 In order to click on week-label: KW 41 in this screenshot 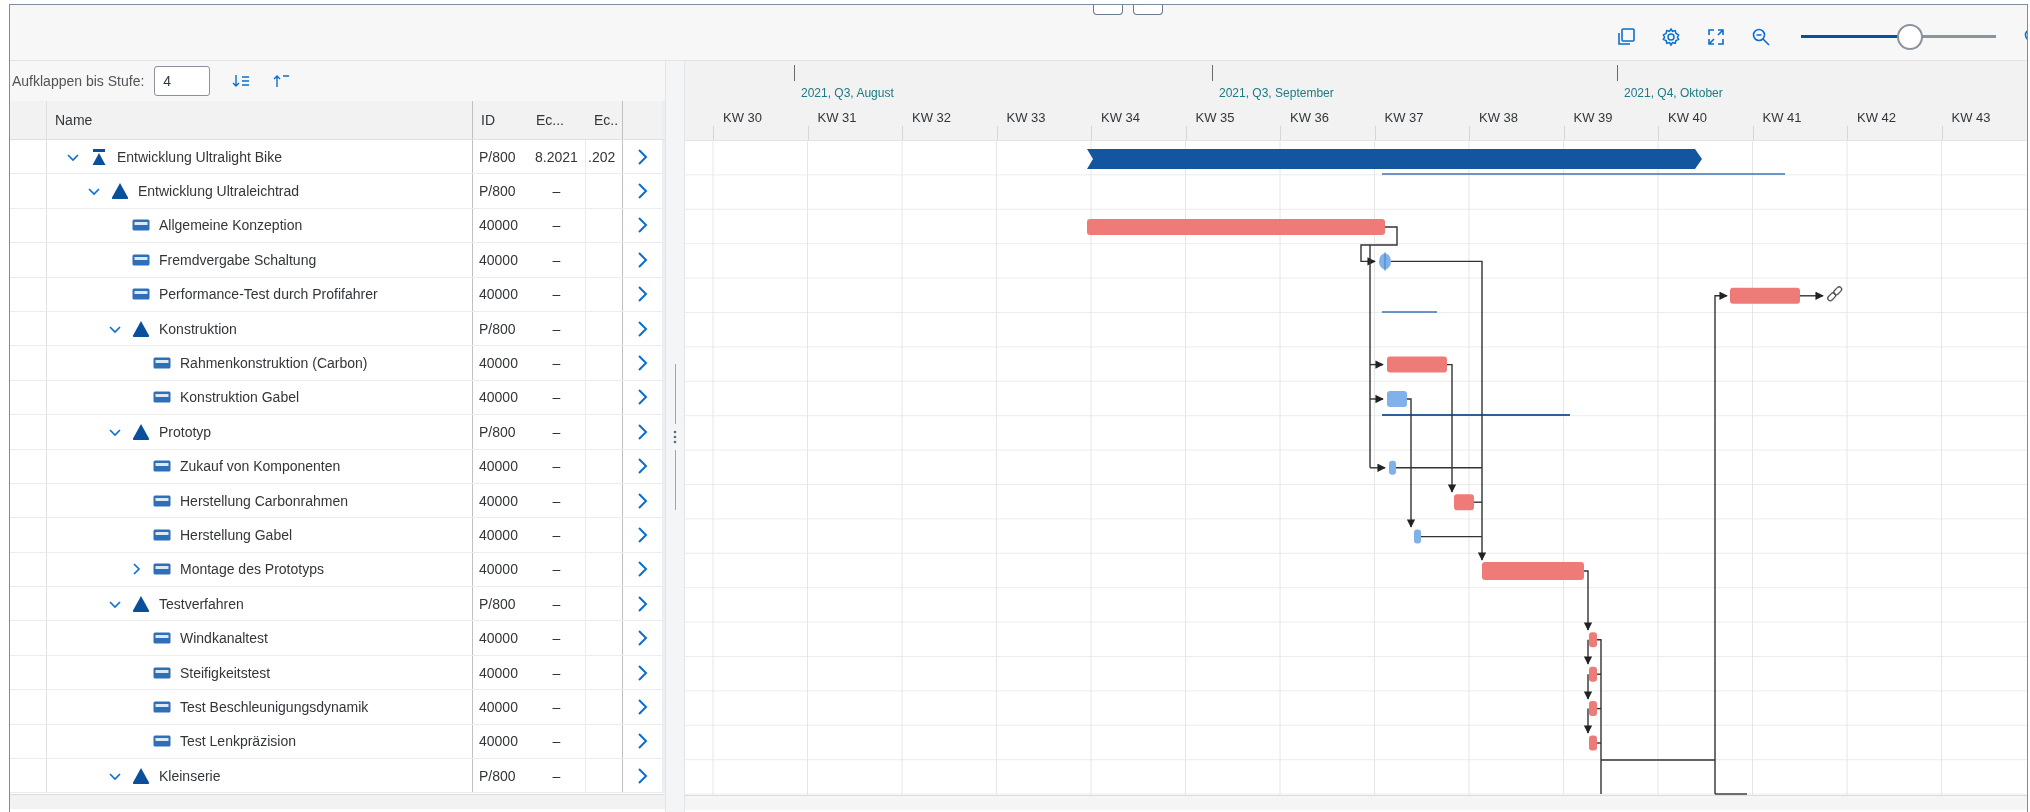, I will do `click(1782, 117)`.